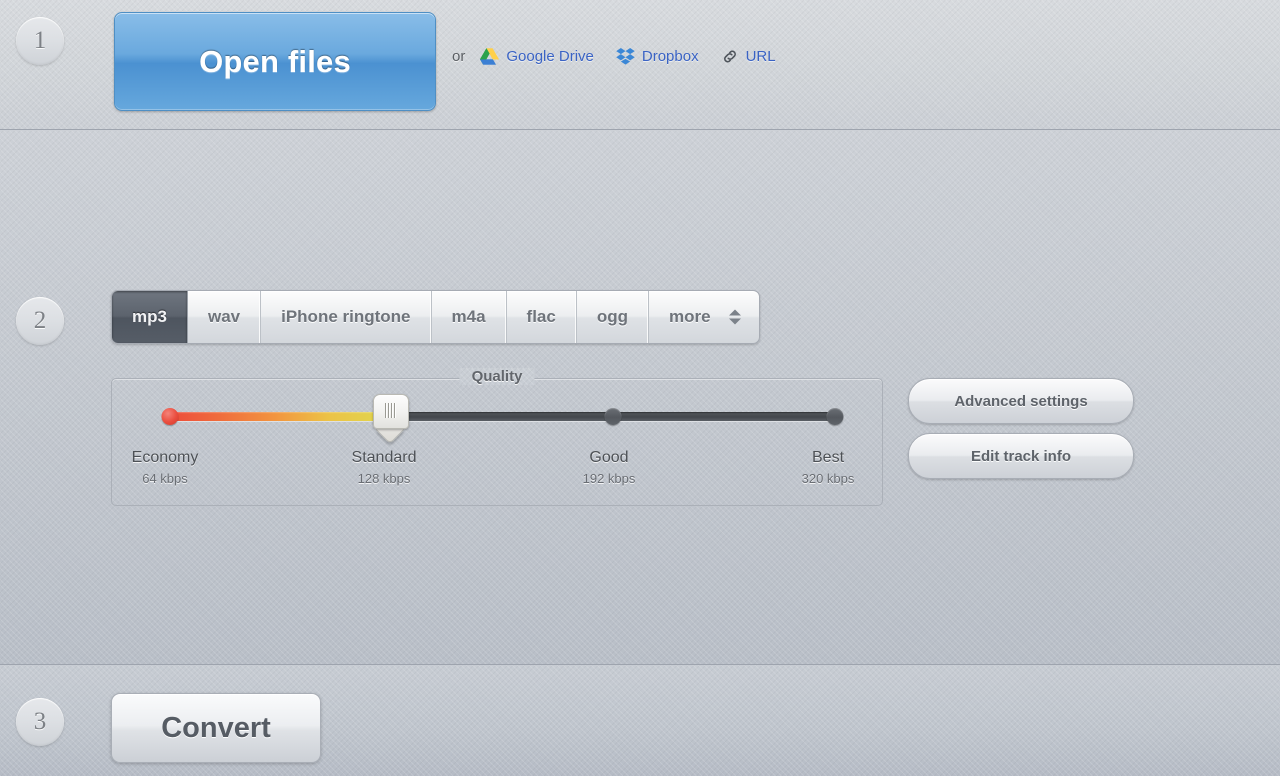  I want to click on format-tab-iphone-ringtone-label: iPhone ringtone, so click(346, 316).